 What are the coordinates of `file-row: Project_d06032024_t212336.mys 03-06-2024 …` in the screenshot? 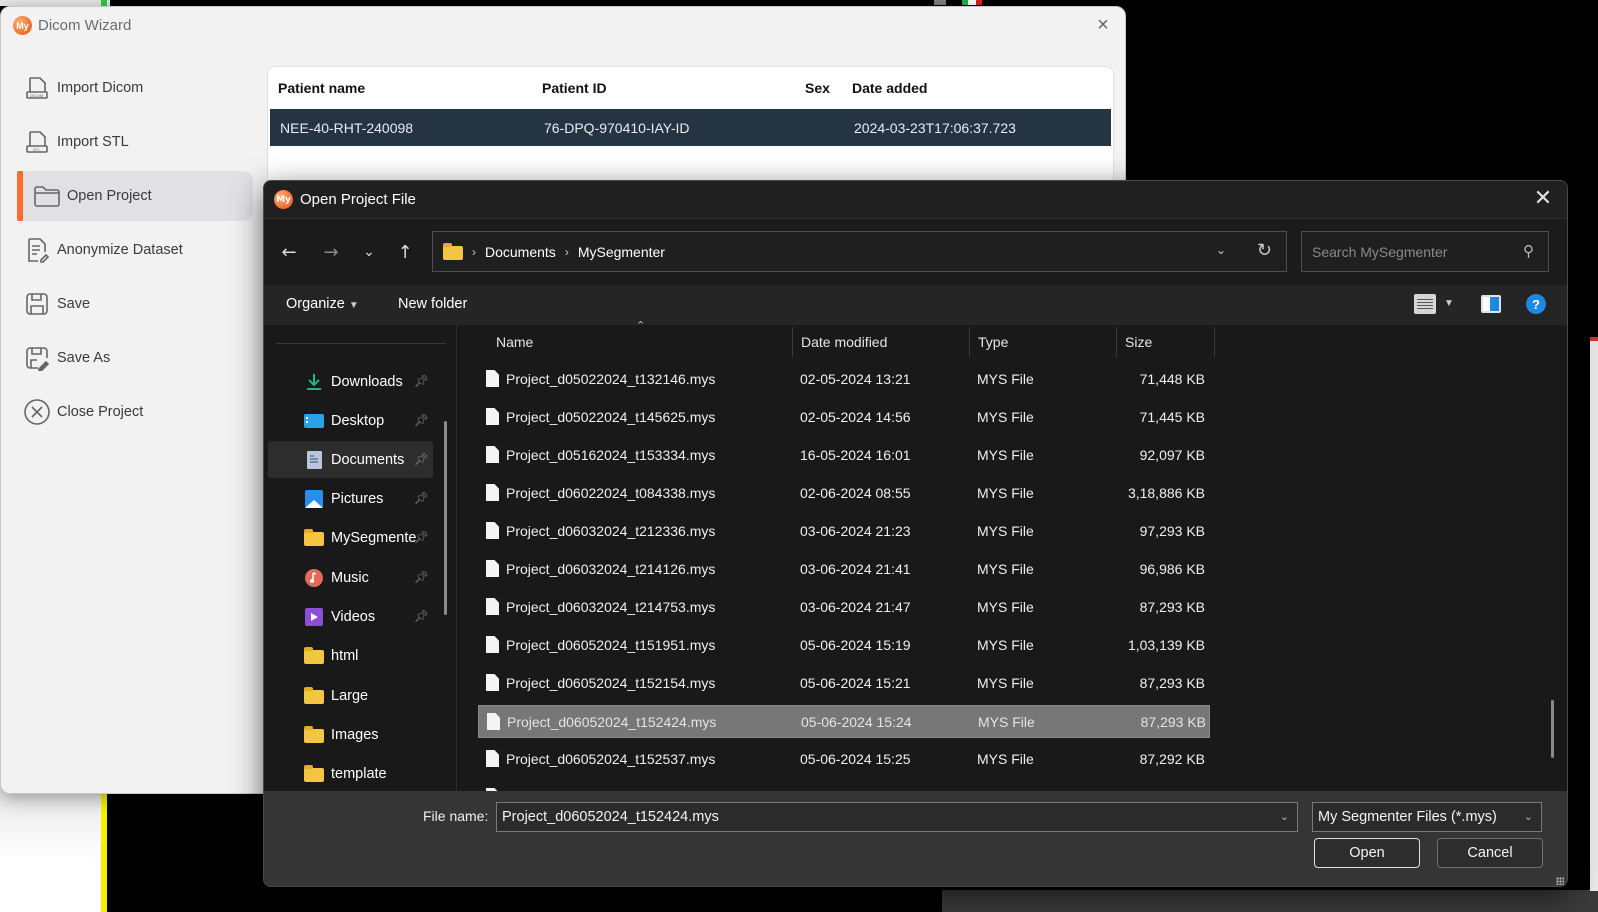 It's located at (844, 531).